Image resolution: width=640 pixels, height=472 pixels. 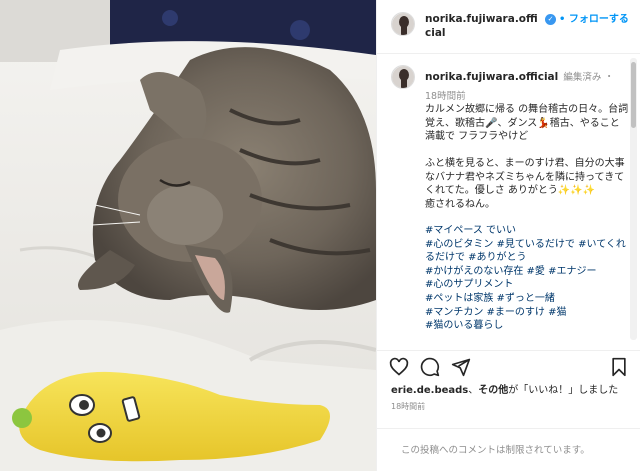 I want to click on header-username: norika.fujiwara.official, so click(x=484, y=26).